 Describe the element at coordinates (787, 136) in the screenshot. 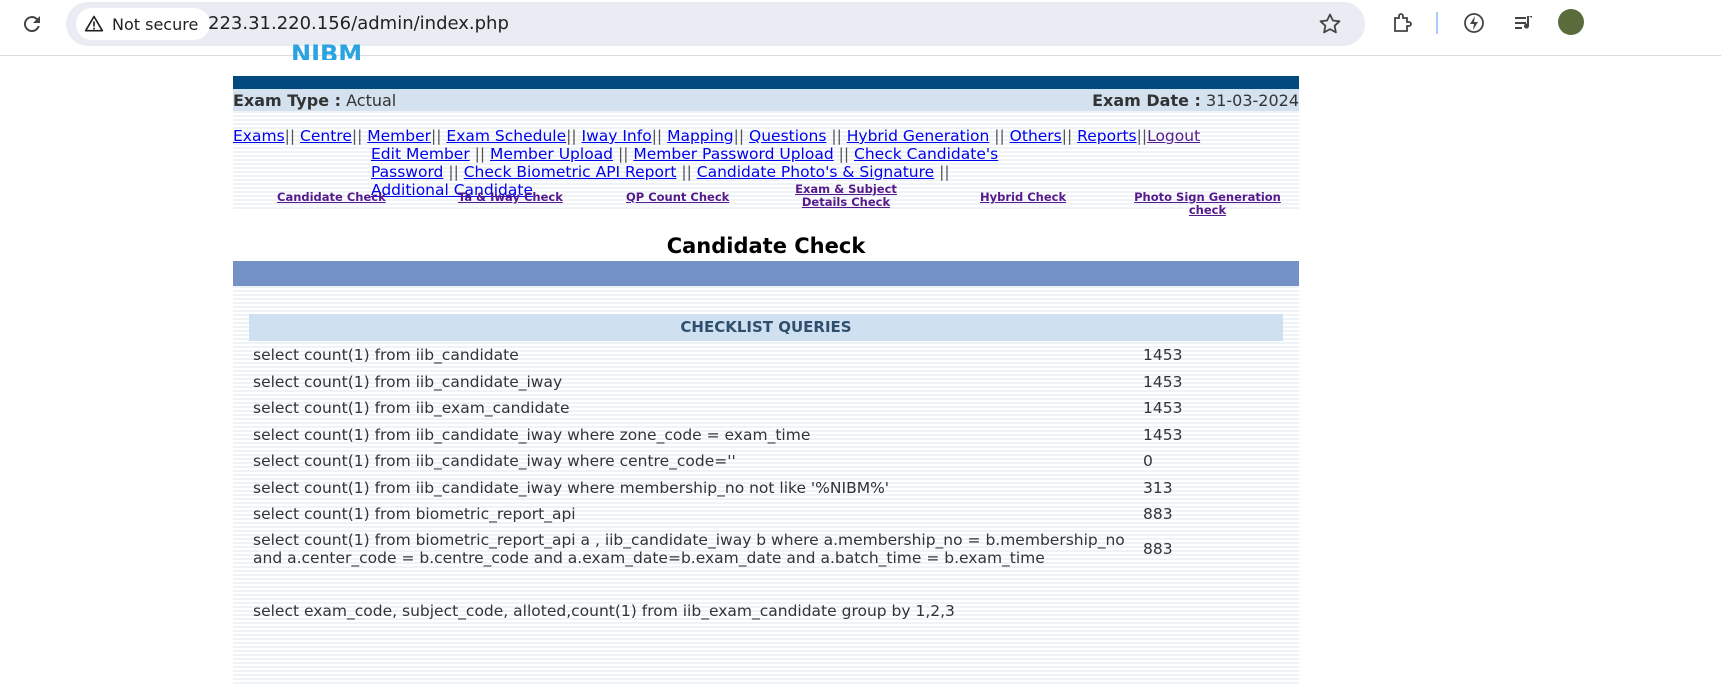

I see `nav-questions: Questions` at that location.